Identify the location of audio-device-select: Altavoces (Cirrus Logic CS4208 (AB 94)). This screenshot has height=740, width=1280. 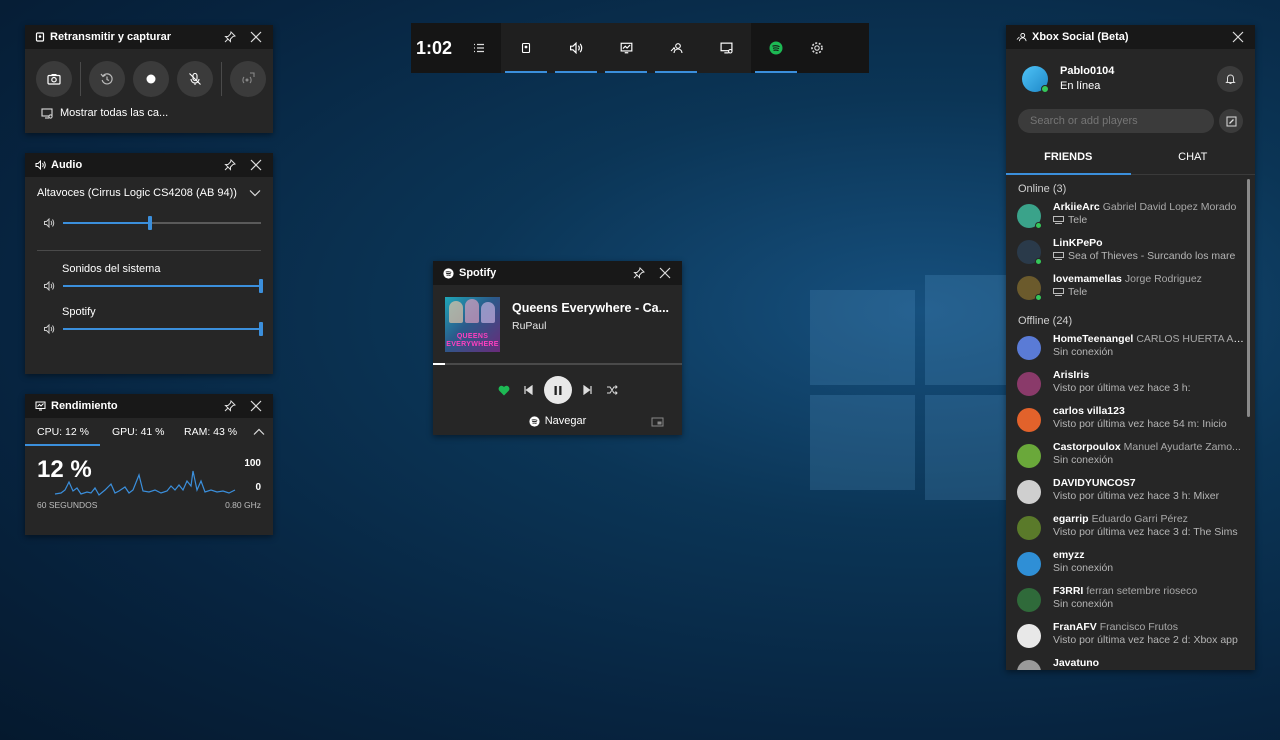
(149, 189).